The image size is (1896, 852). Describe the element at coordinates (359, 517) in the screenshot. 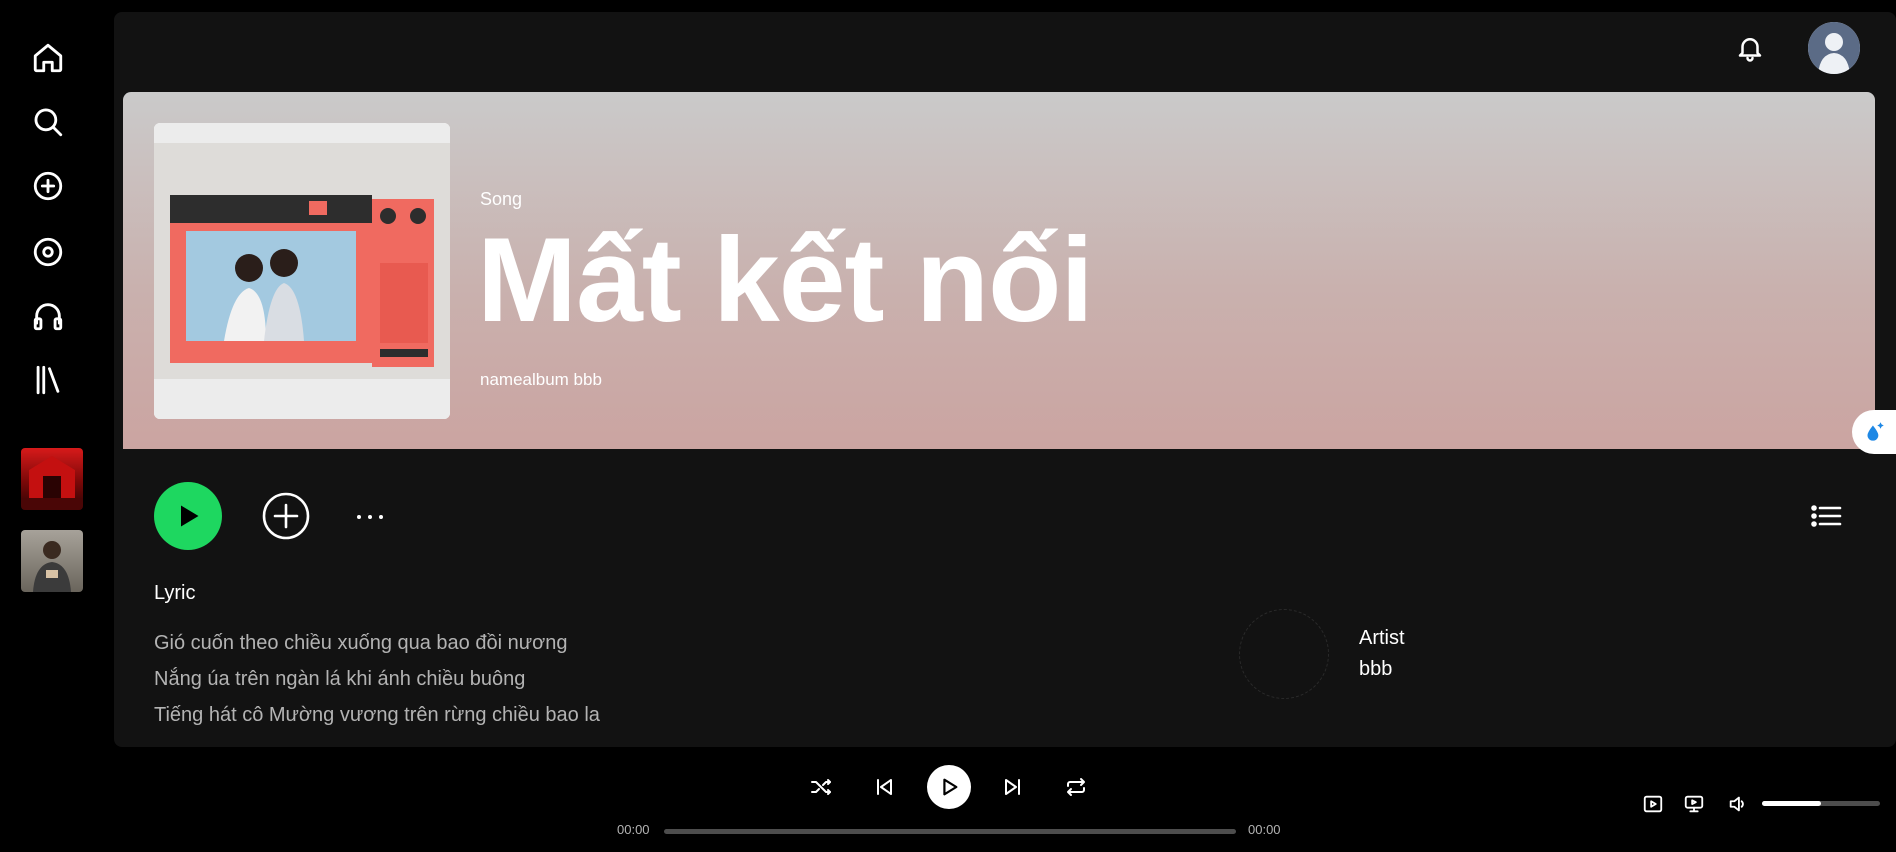

I see `more-dots-icon` at that location.